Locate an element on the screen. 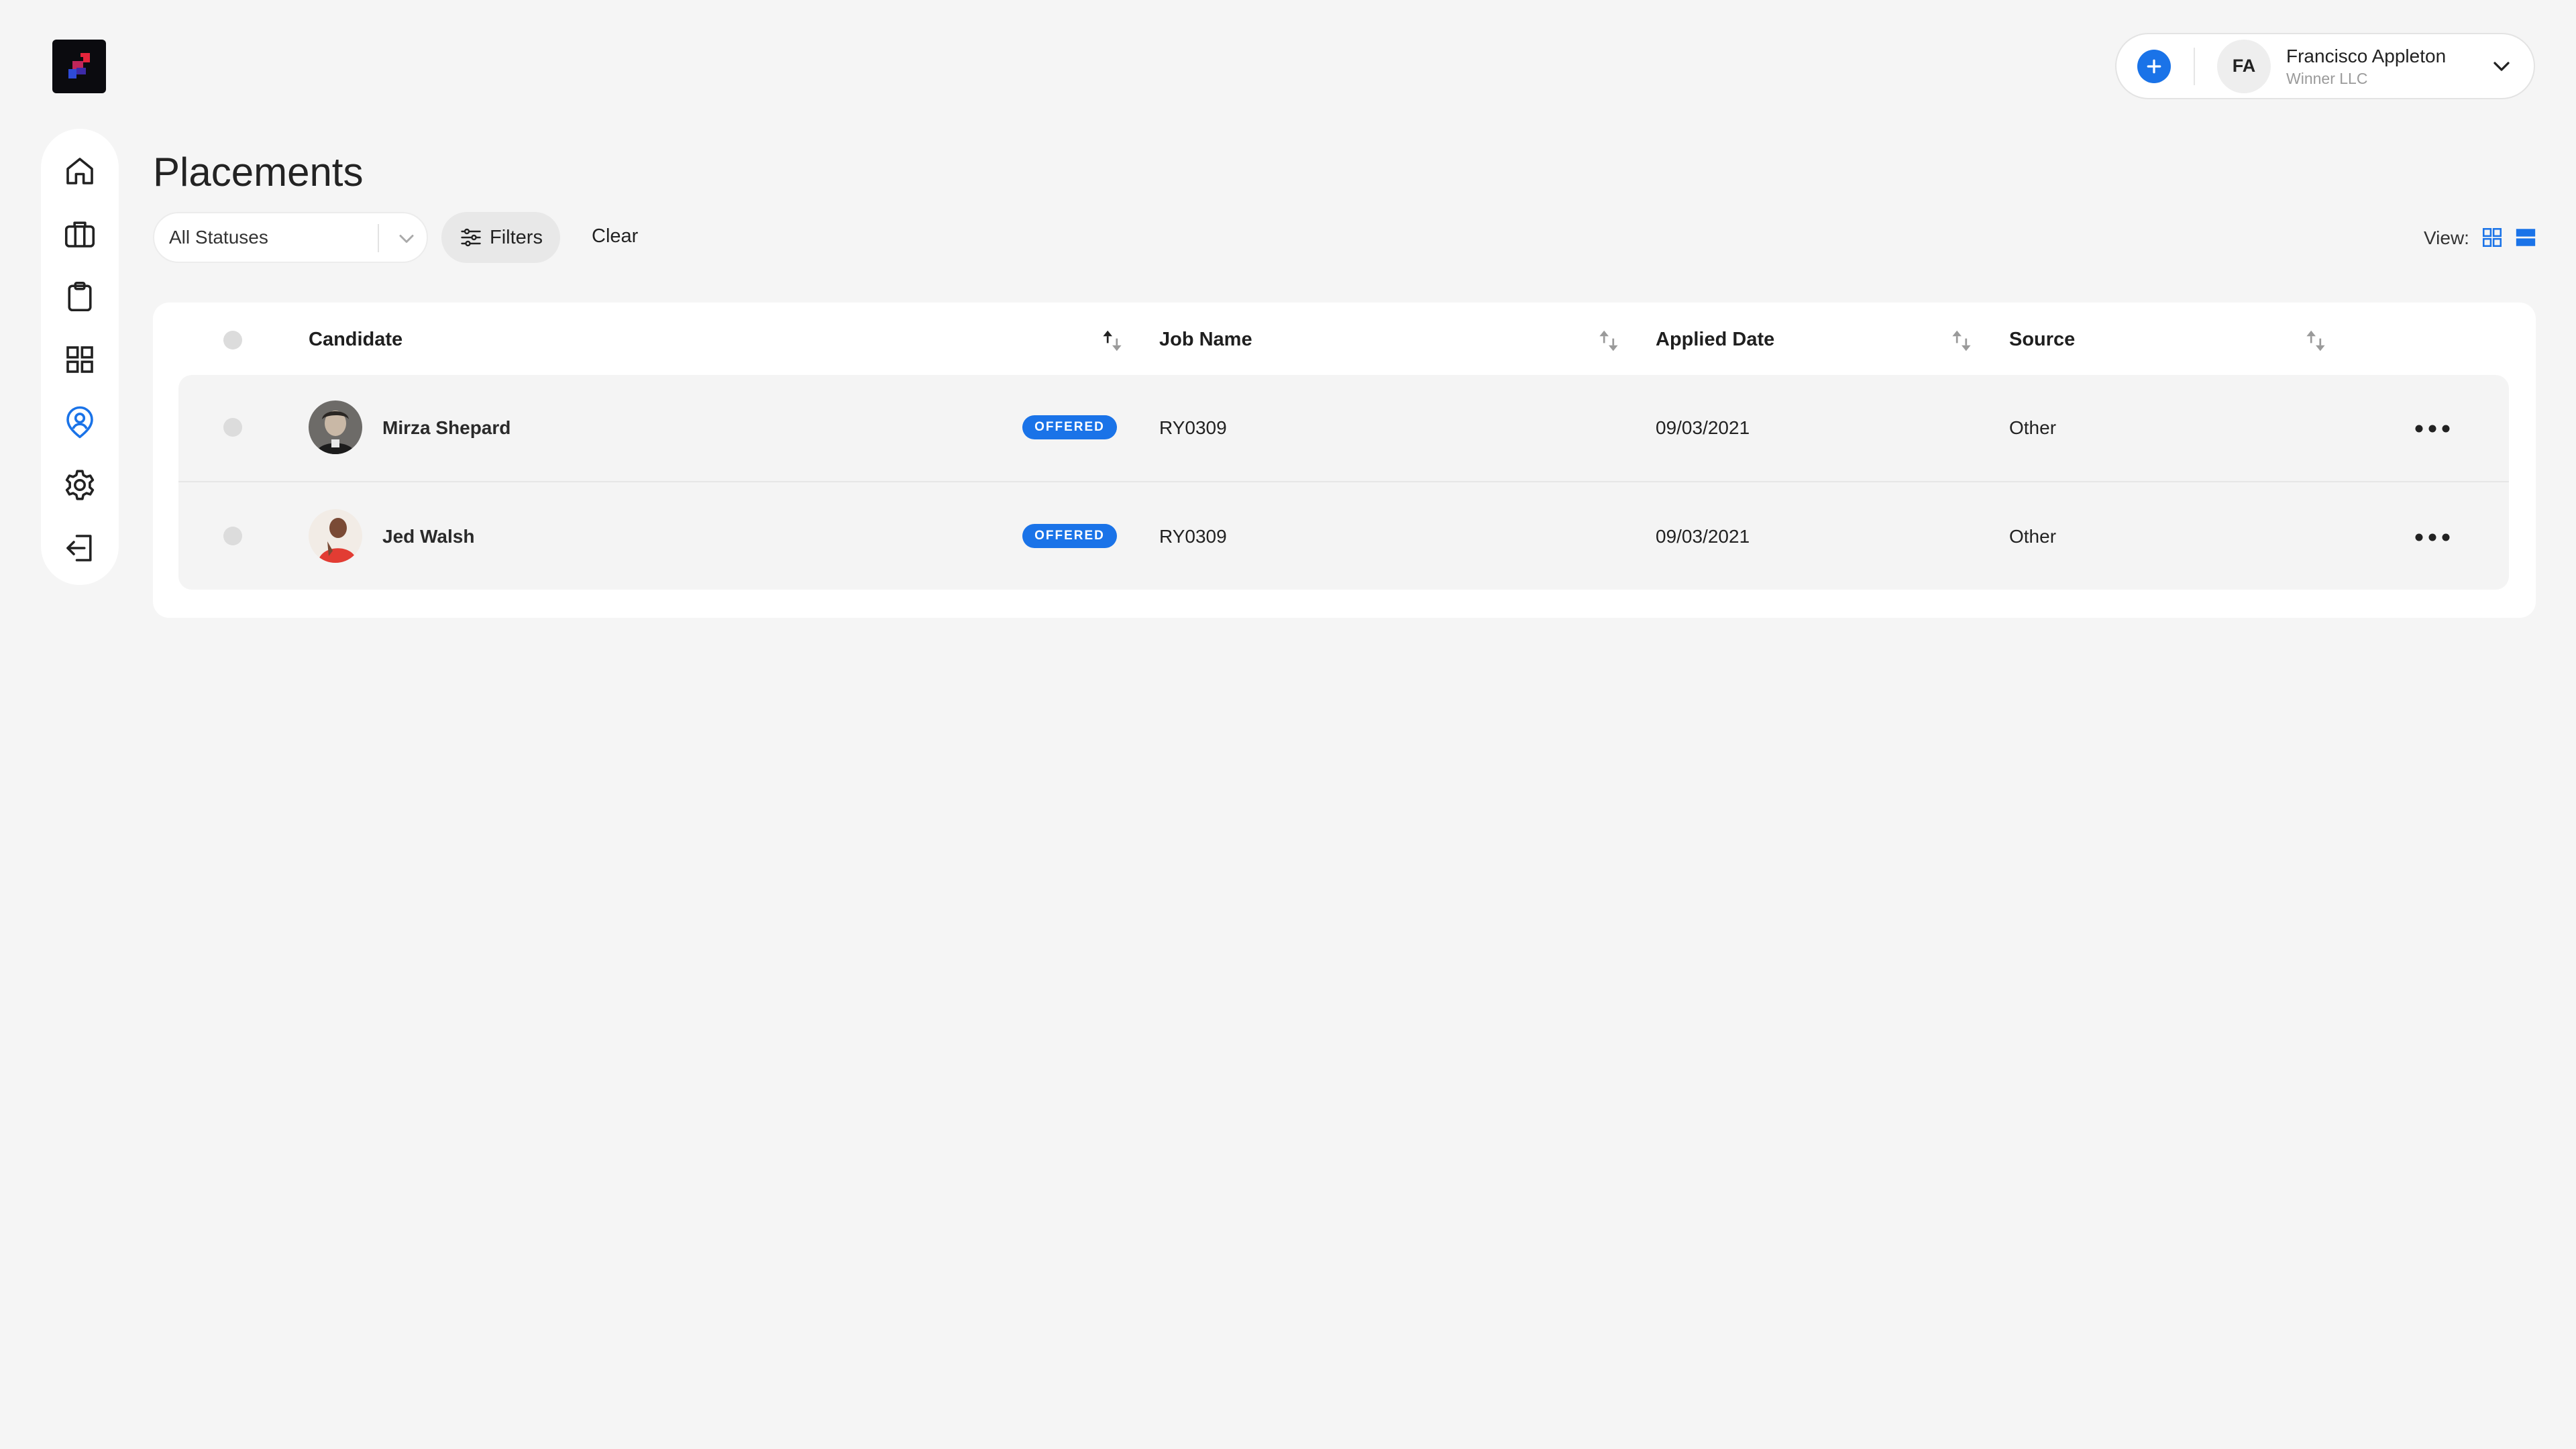 This screenshot has width=2576, height=1449. filters-button: Filters is located at coordinates (500, 237).